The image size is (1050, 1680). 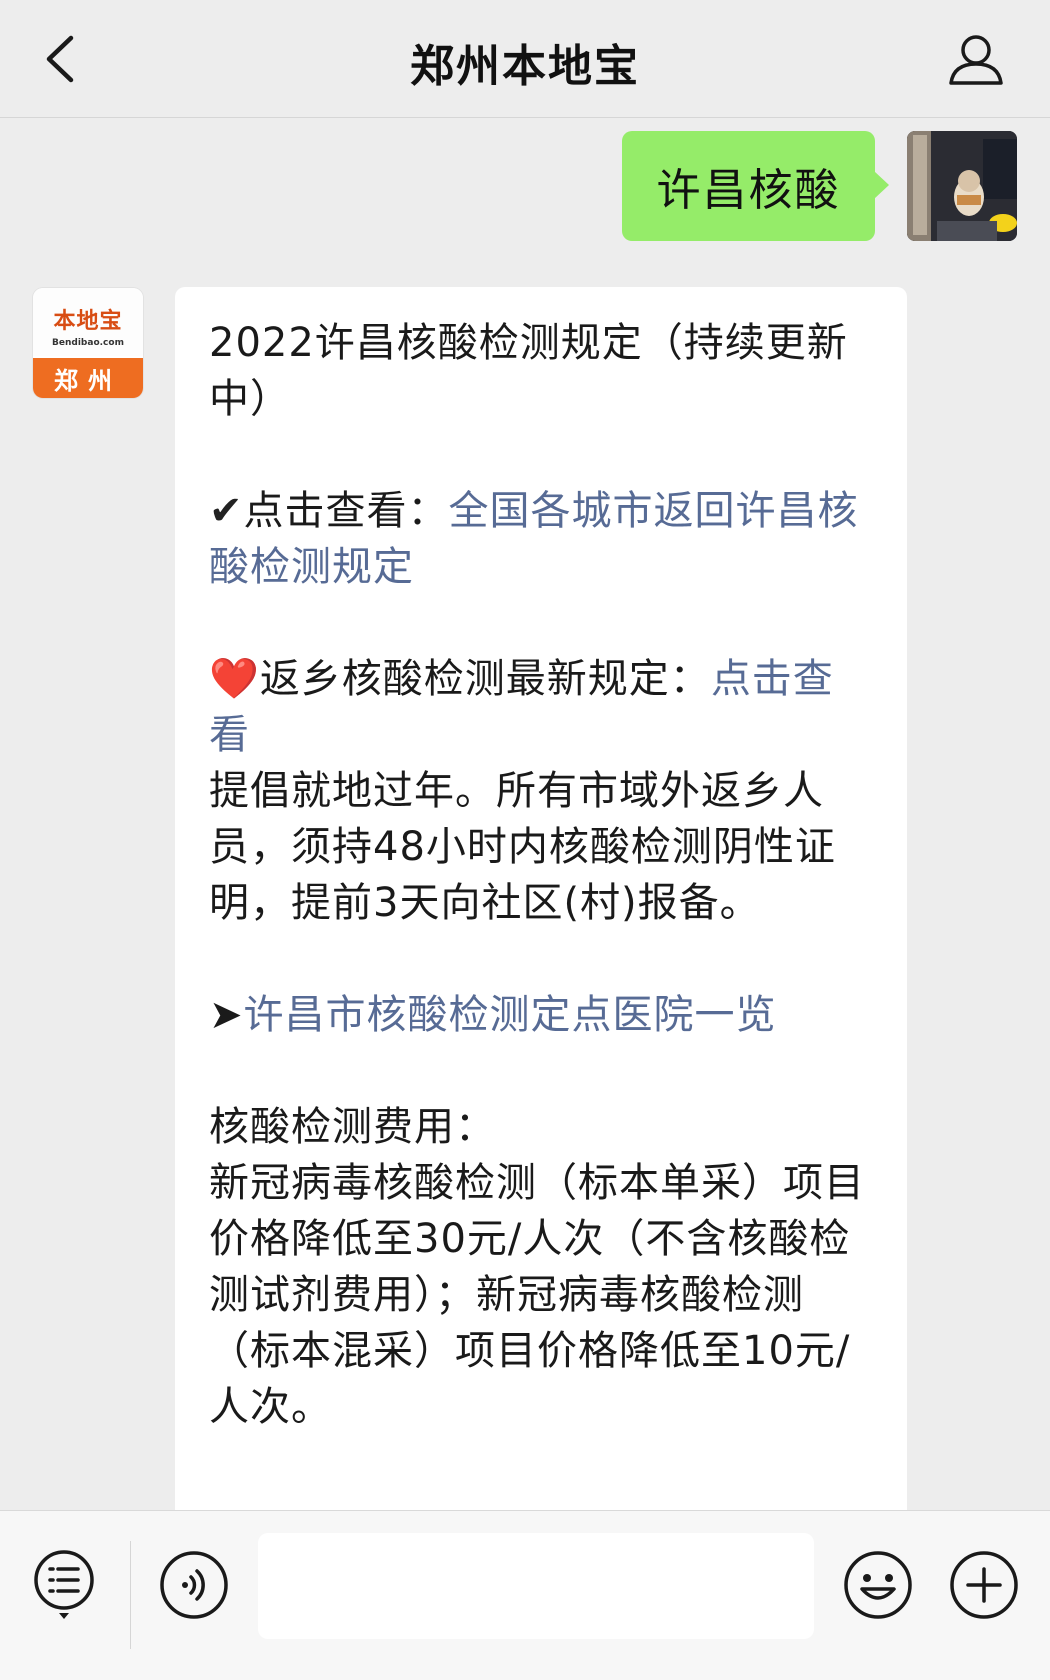 I want to click on check-icon: ✔, so click(x=226, y=511).